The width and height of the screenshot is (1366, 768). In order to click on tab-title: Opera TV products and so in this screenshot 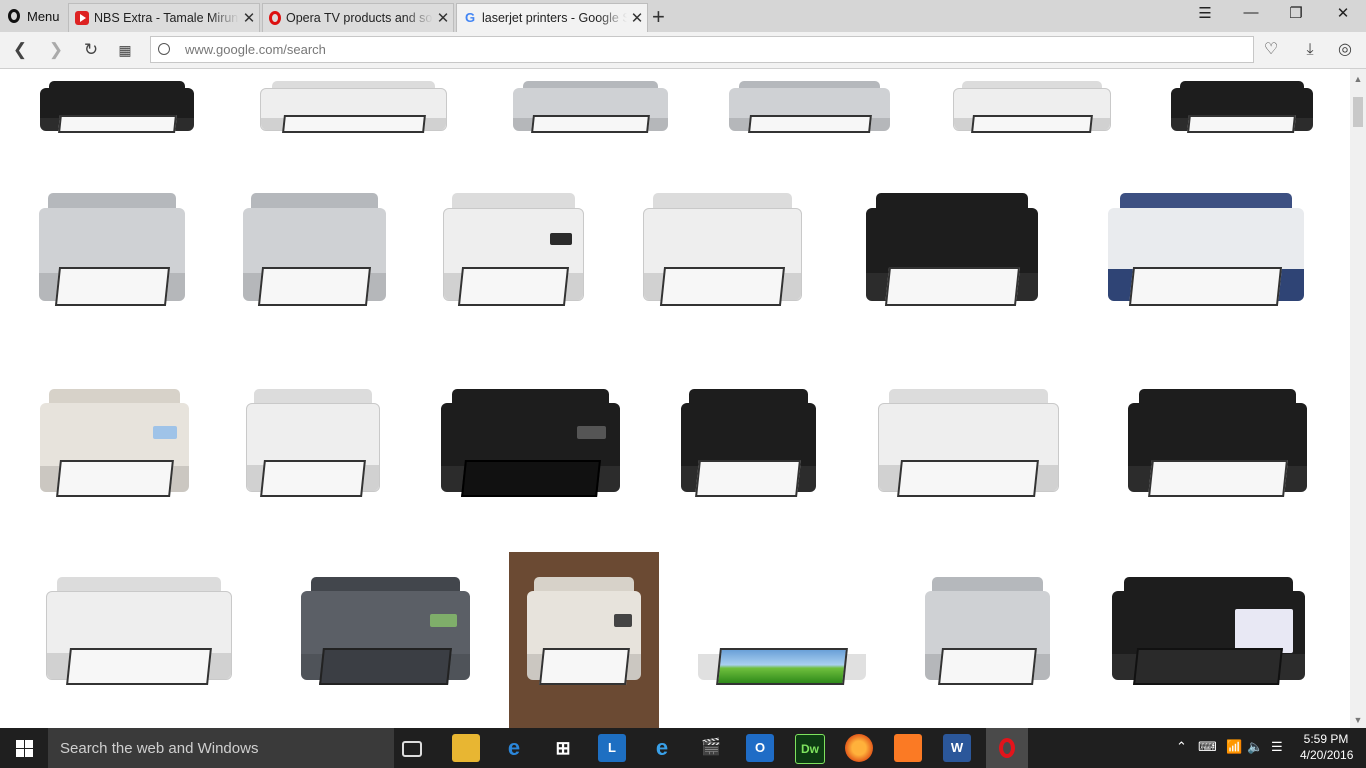, I will do `click(359, 18)`.